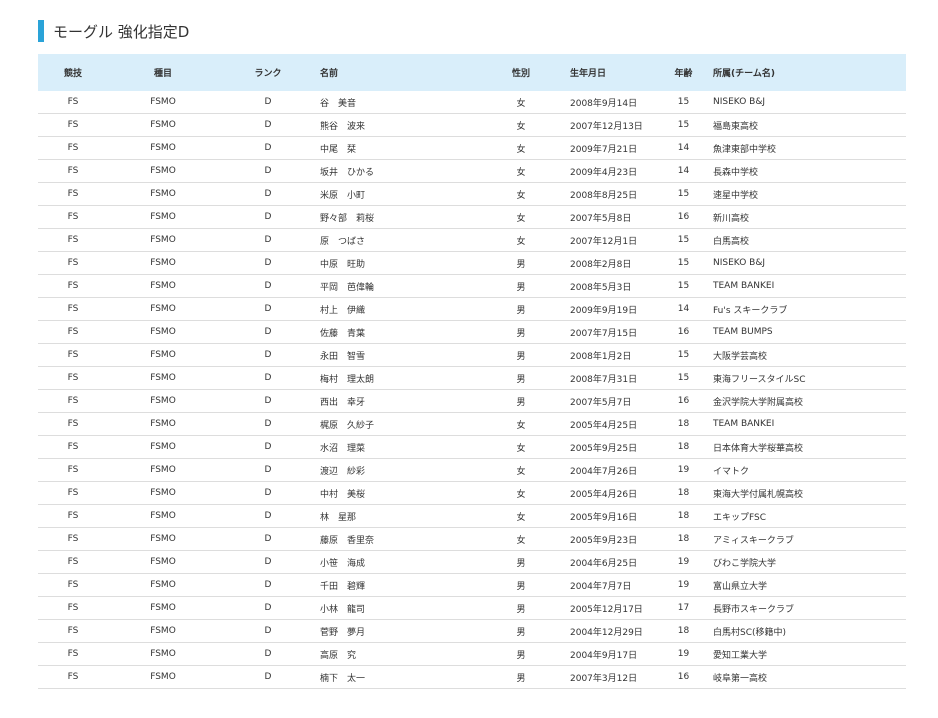 The height and width of the screenshot is (718, 938). Describe the element at coordinates (615, 240) in the screenshot. I see `cell-birthdate: 2007年12月1日` at that location.